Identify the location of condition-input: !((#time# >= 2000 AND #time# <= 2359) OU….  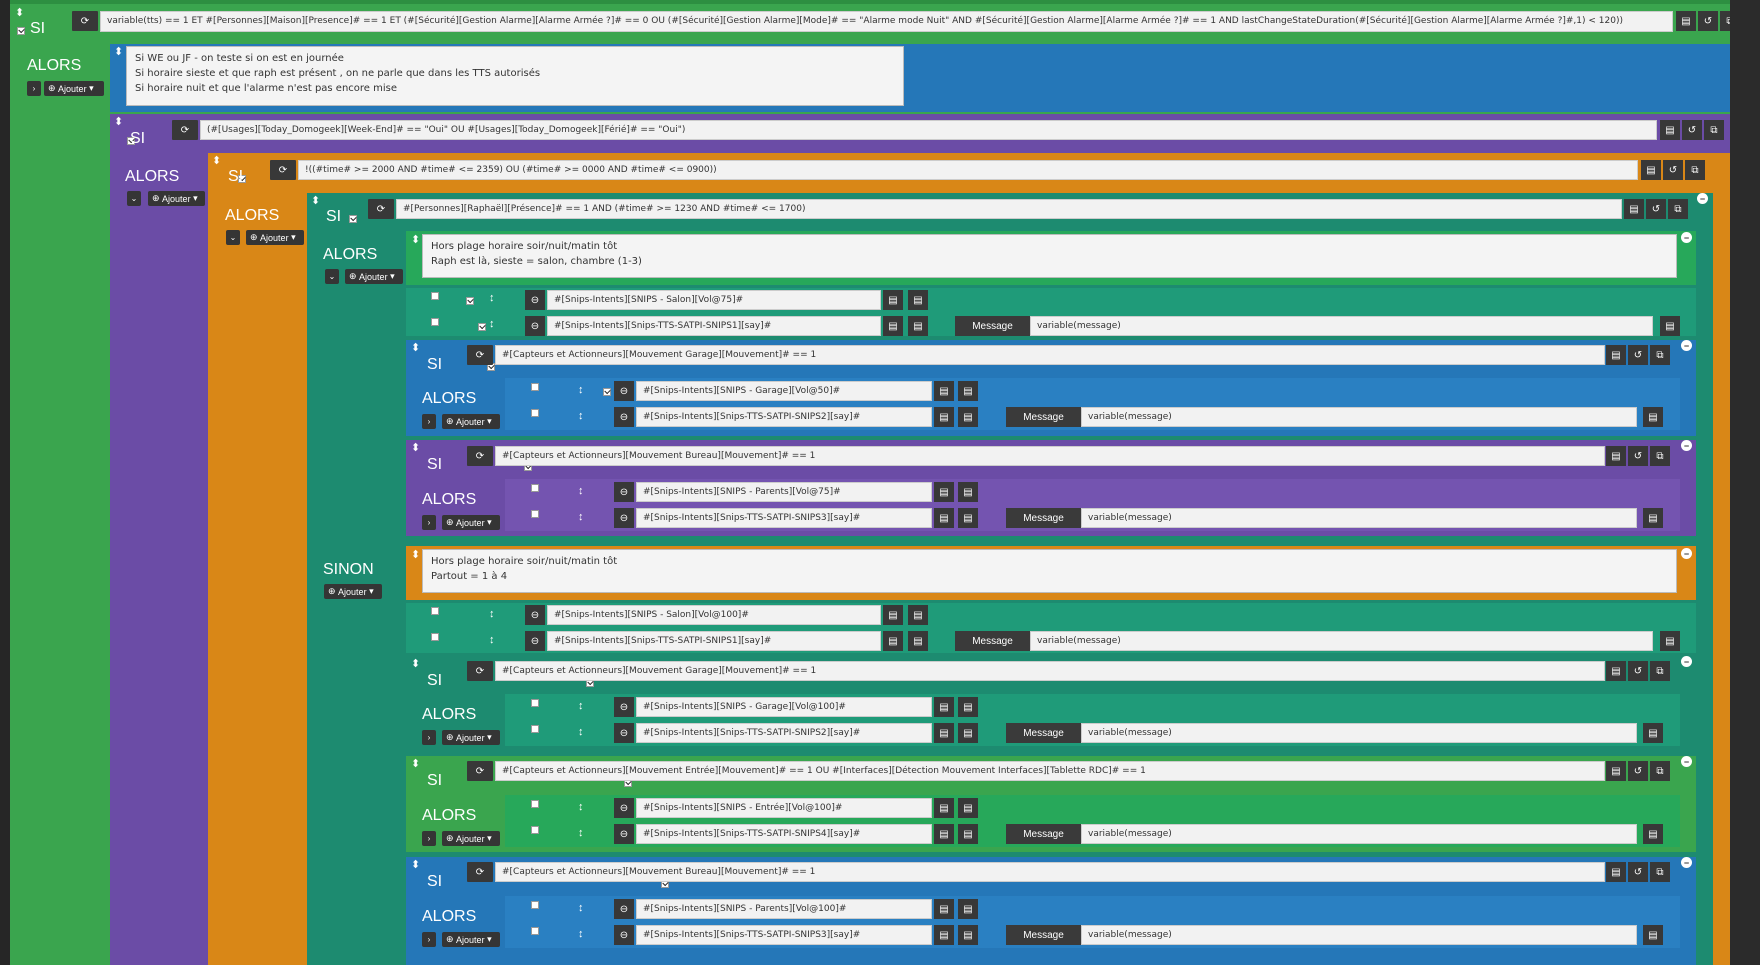
(968, 170).